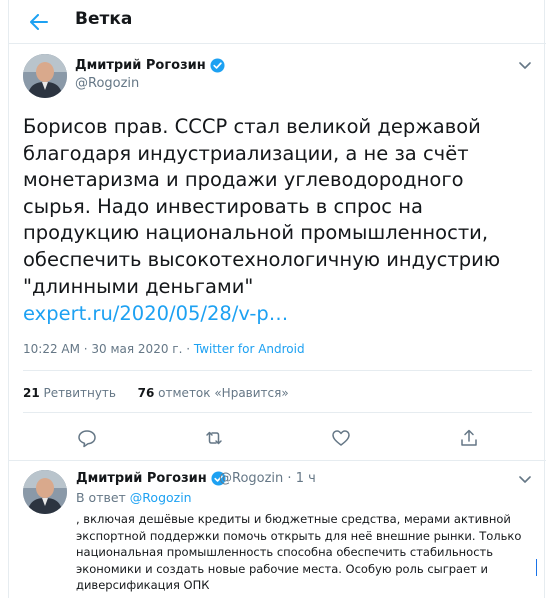 The height and width of the screenshot is (598, 553). I want to click on reply-to-line: В ответ @Rogozin, so click(134, 497).